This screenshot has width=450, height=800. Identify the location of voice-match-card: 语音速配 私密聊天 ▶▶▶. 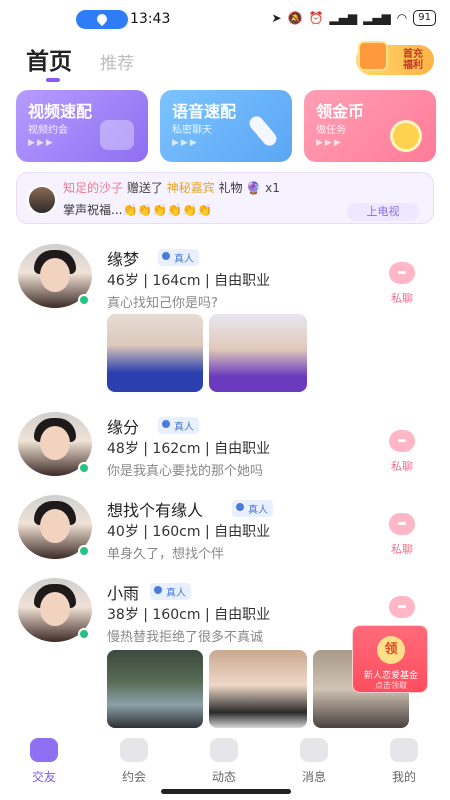
(226, 126).